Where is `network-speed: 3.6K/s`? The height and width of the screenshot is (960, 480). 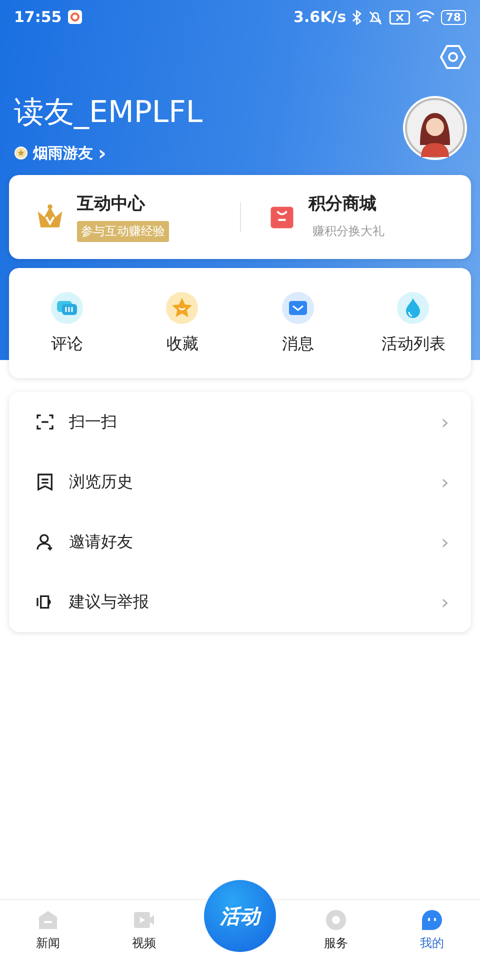
network-speed: 3.6K/s is located at coordinates (320, 17).